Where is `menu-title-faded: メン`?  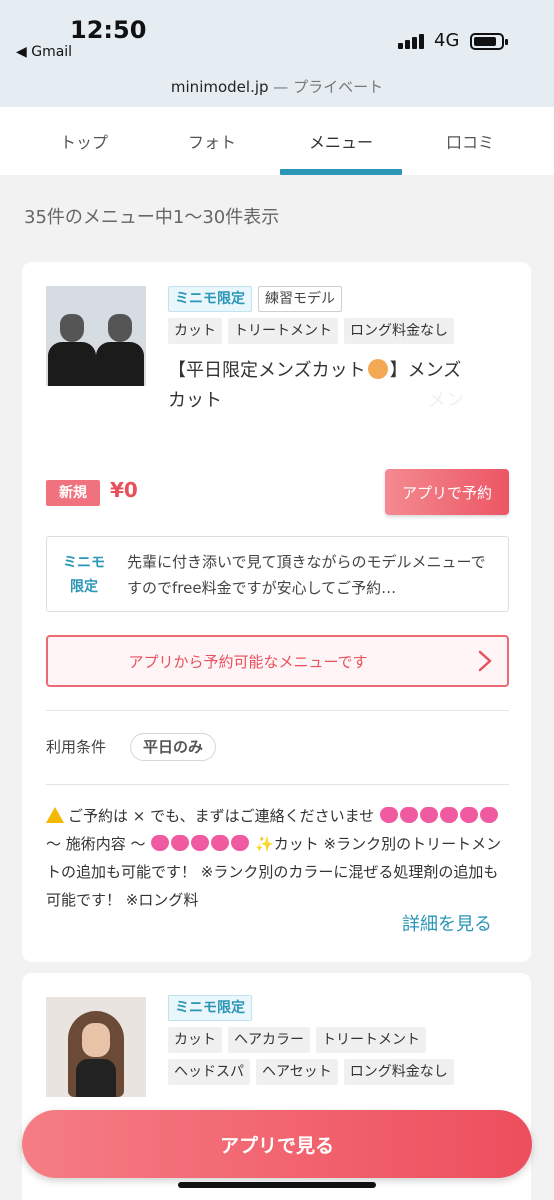
menu-title-faded: メン is located at coordinates (445, 400).